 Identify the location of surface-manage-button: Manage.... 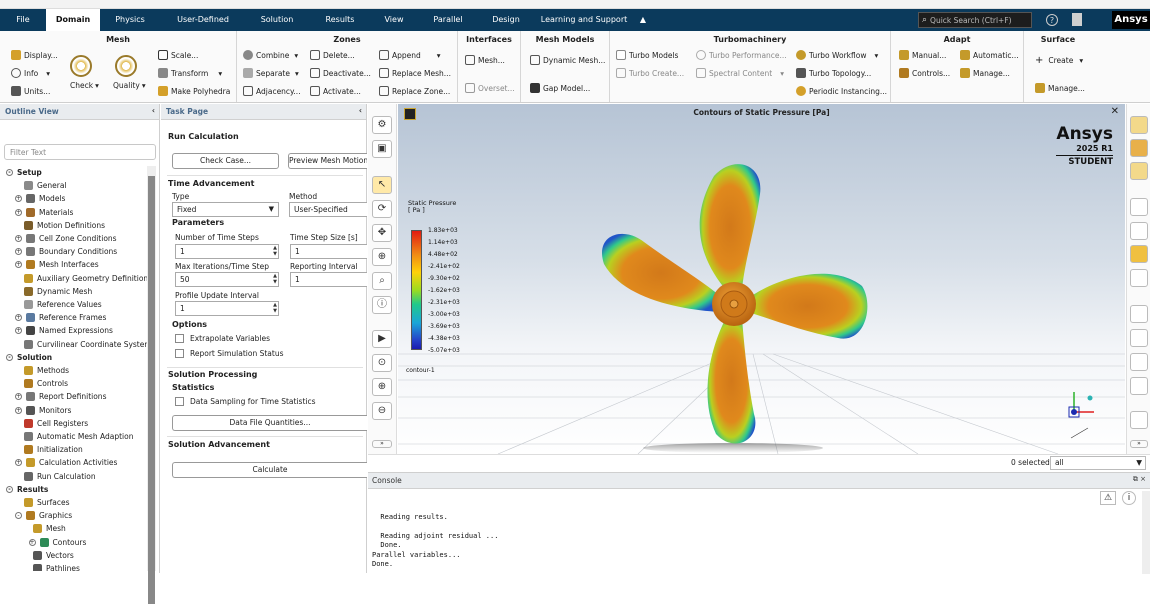
(1060, 88).